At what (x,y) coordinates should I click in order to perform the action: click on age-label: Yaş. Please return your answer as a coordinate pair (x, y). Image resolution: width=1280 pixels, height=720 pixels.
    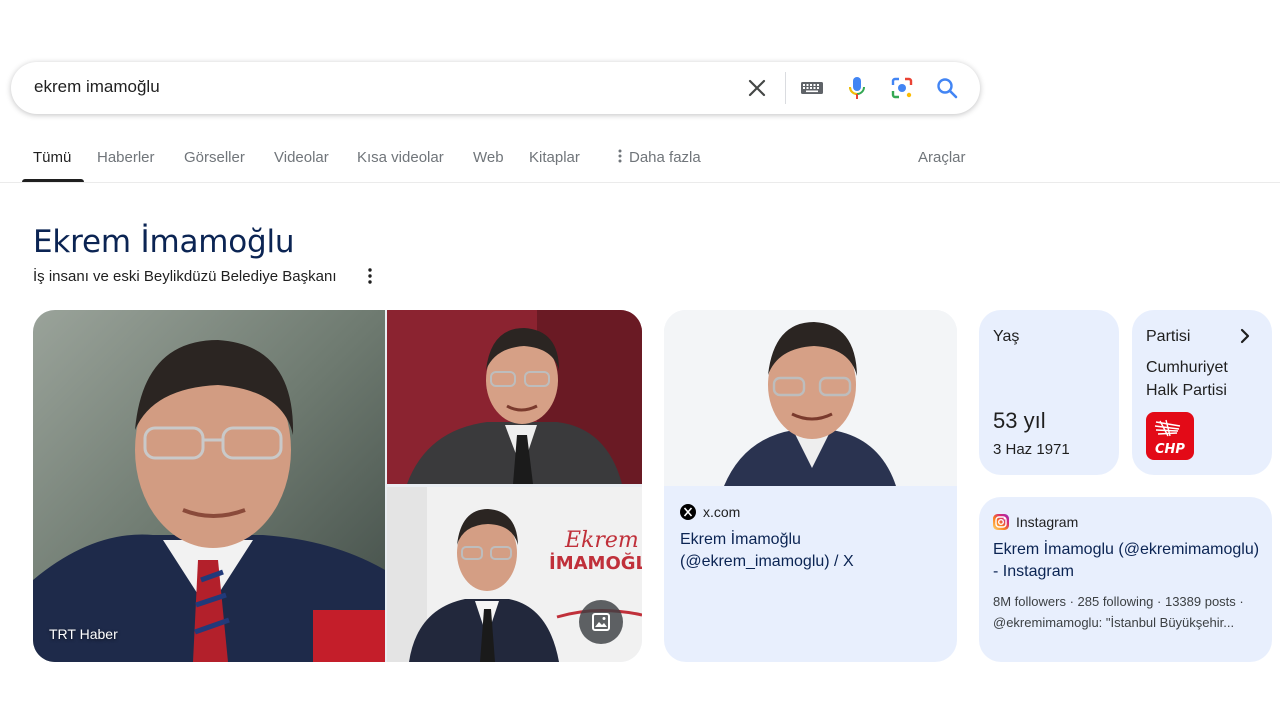
    Looking at the image, I should click on (1006, 336).